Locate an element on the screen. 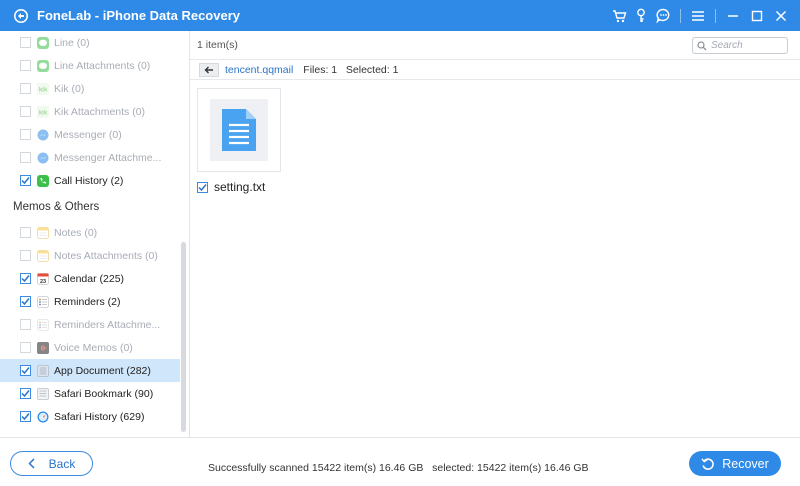  sidebar-item-label: Calendar (225) is located at coordinates (89, 278).